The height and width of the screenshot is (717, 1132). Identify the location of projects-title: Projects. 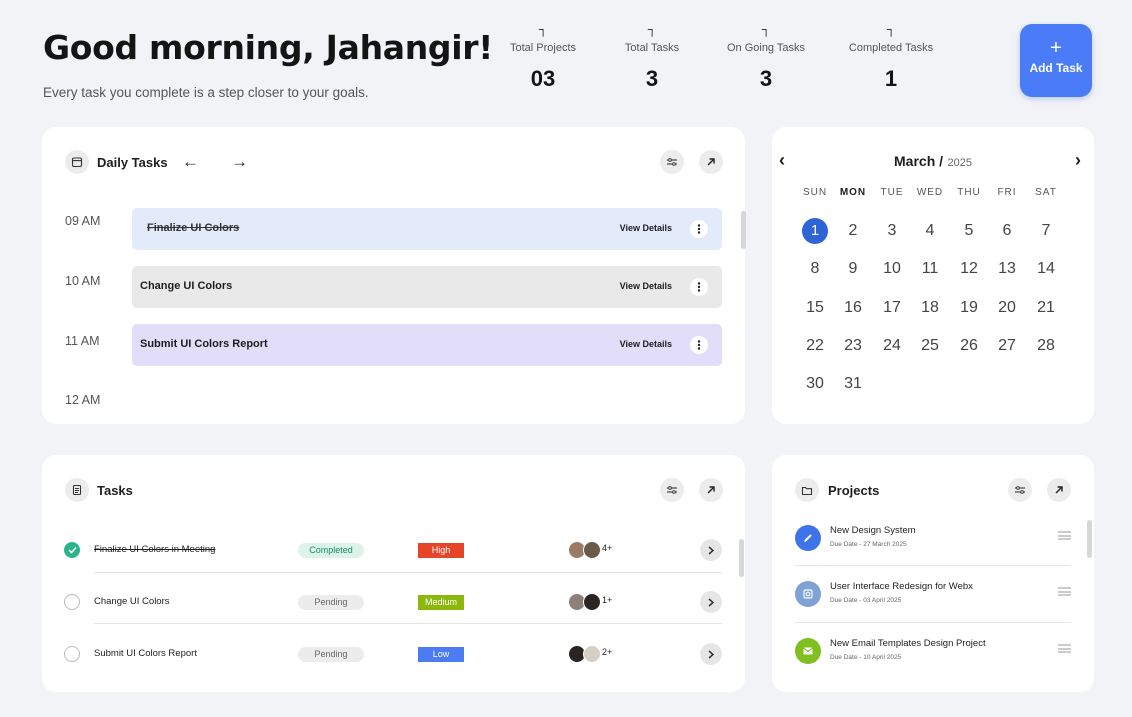
(854, 490).